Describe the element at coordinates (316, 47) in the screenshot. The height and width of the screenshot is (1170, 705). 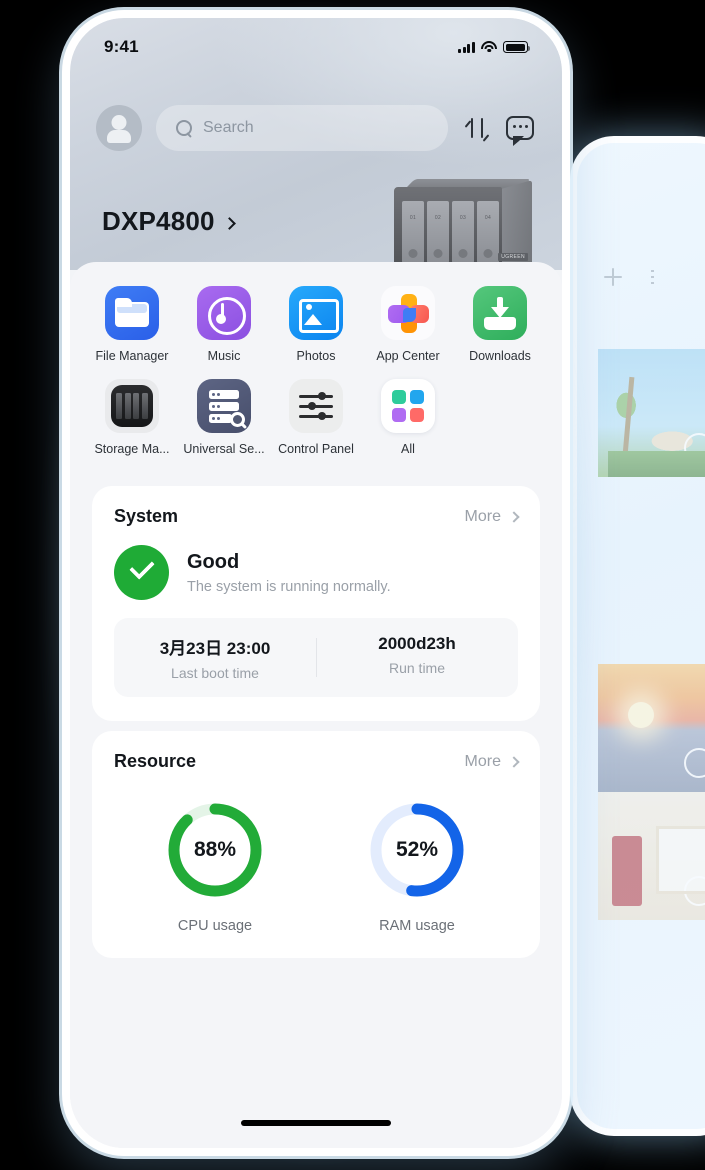
I see `status-bar: 9:41` at that location.